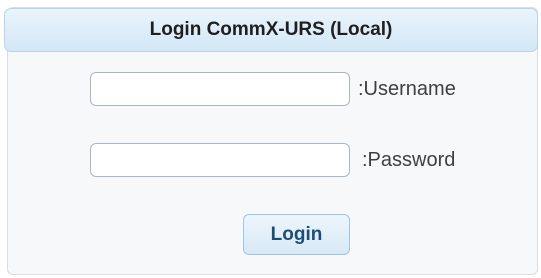  Describe the element at coordinates (407, 88) in the screenshot. I see `username-label: :Username` at that location.